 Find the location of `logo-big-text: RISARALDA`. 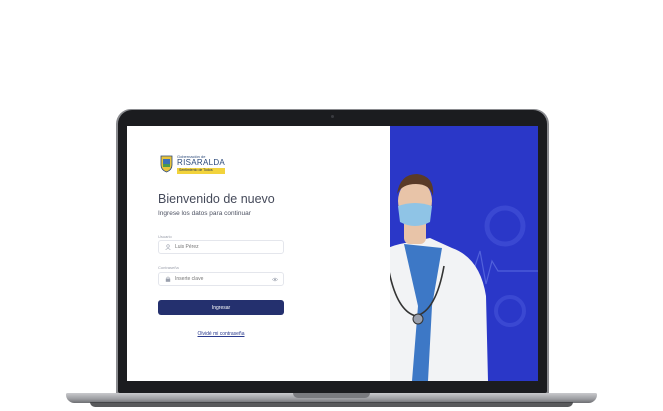

logo-big-text: RISARALDA is located at coordinates (201, 162).